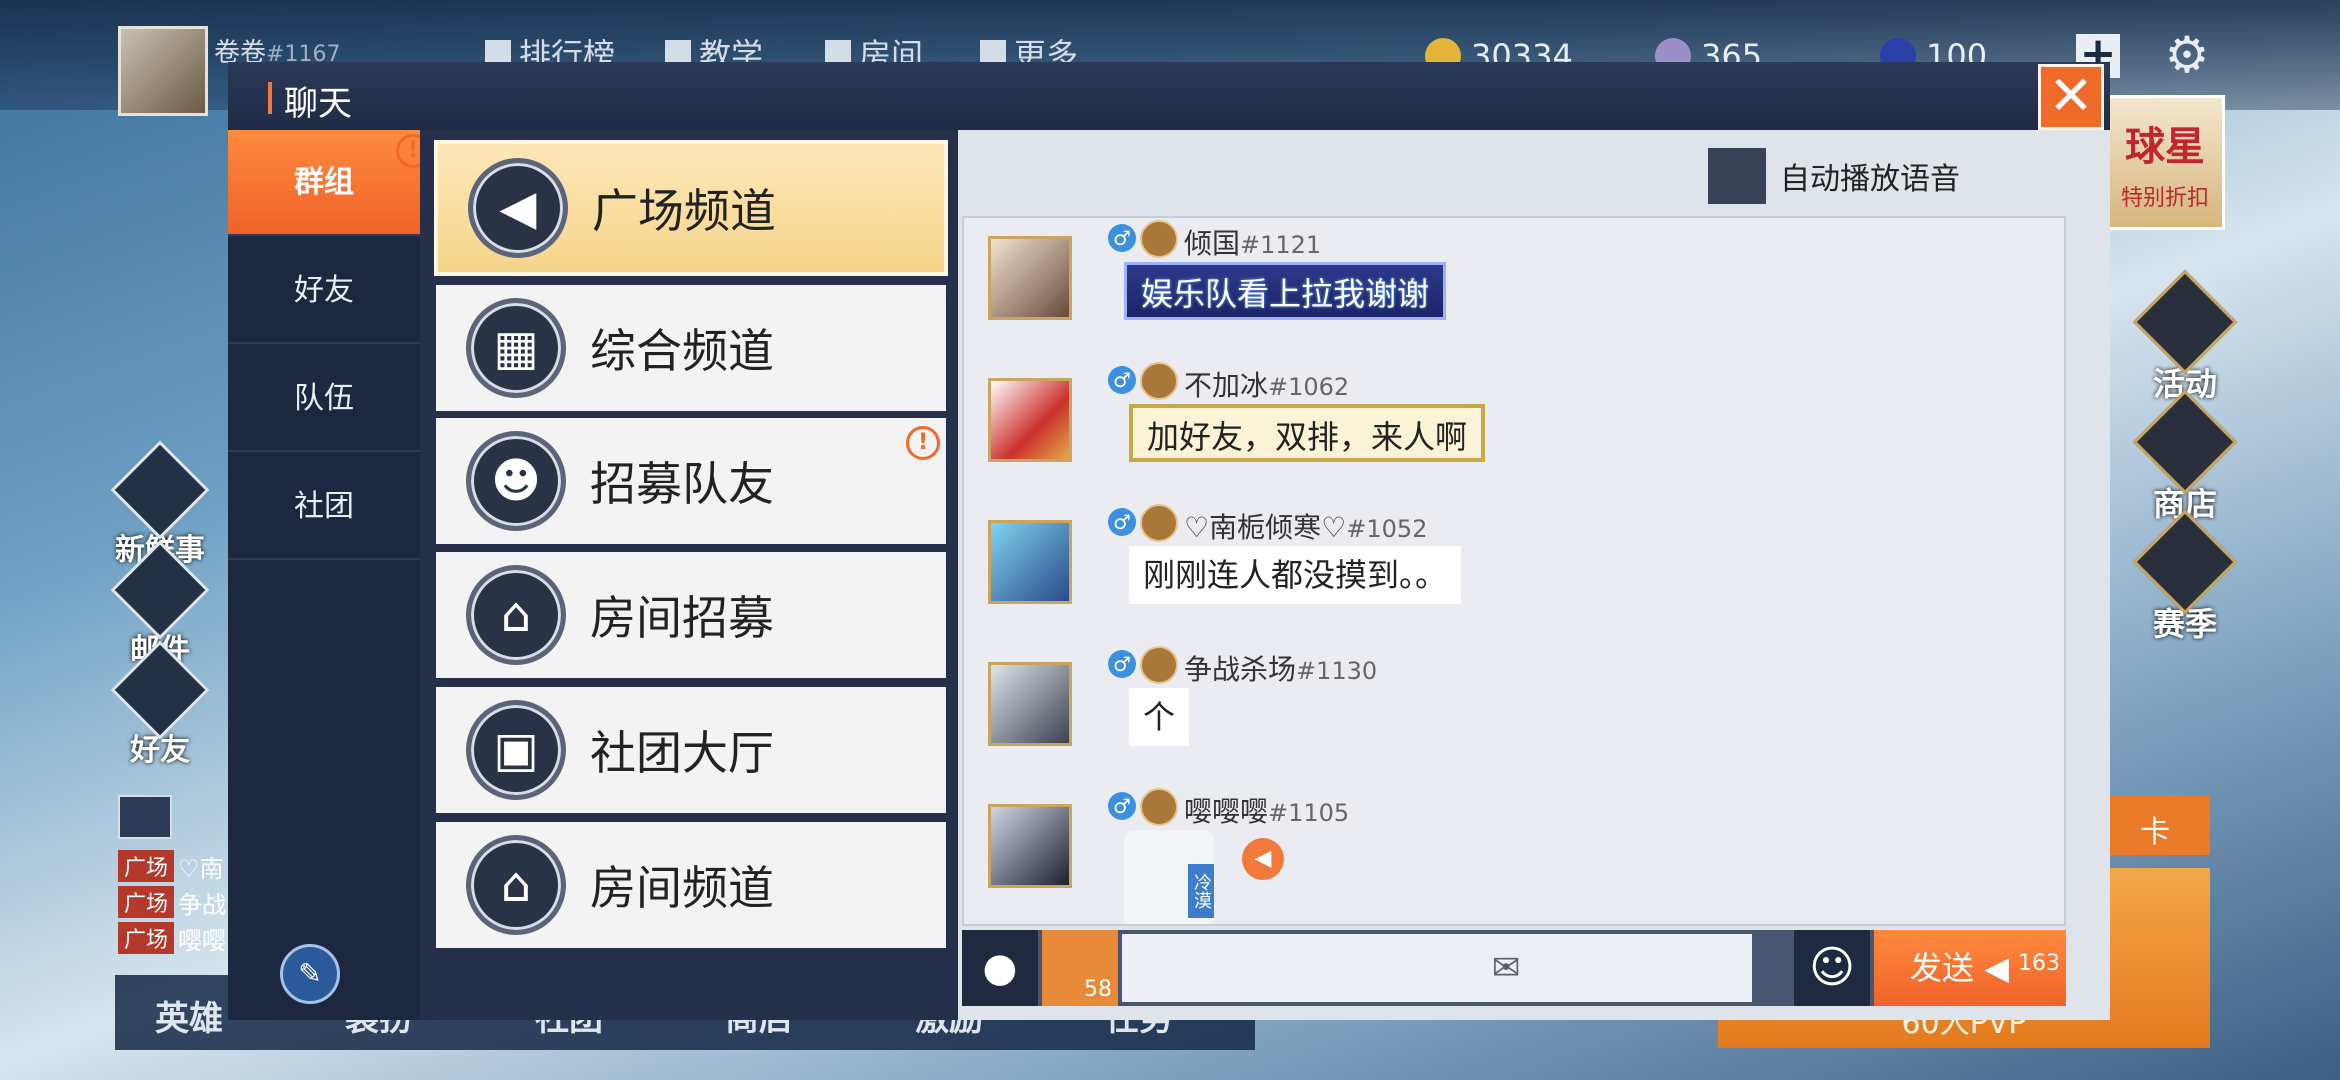  Describe the element at coordinates (1285, 291) in the screenshot. I see `message-bubble: 娱乐队看上拉我谢谢` at that location.